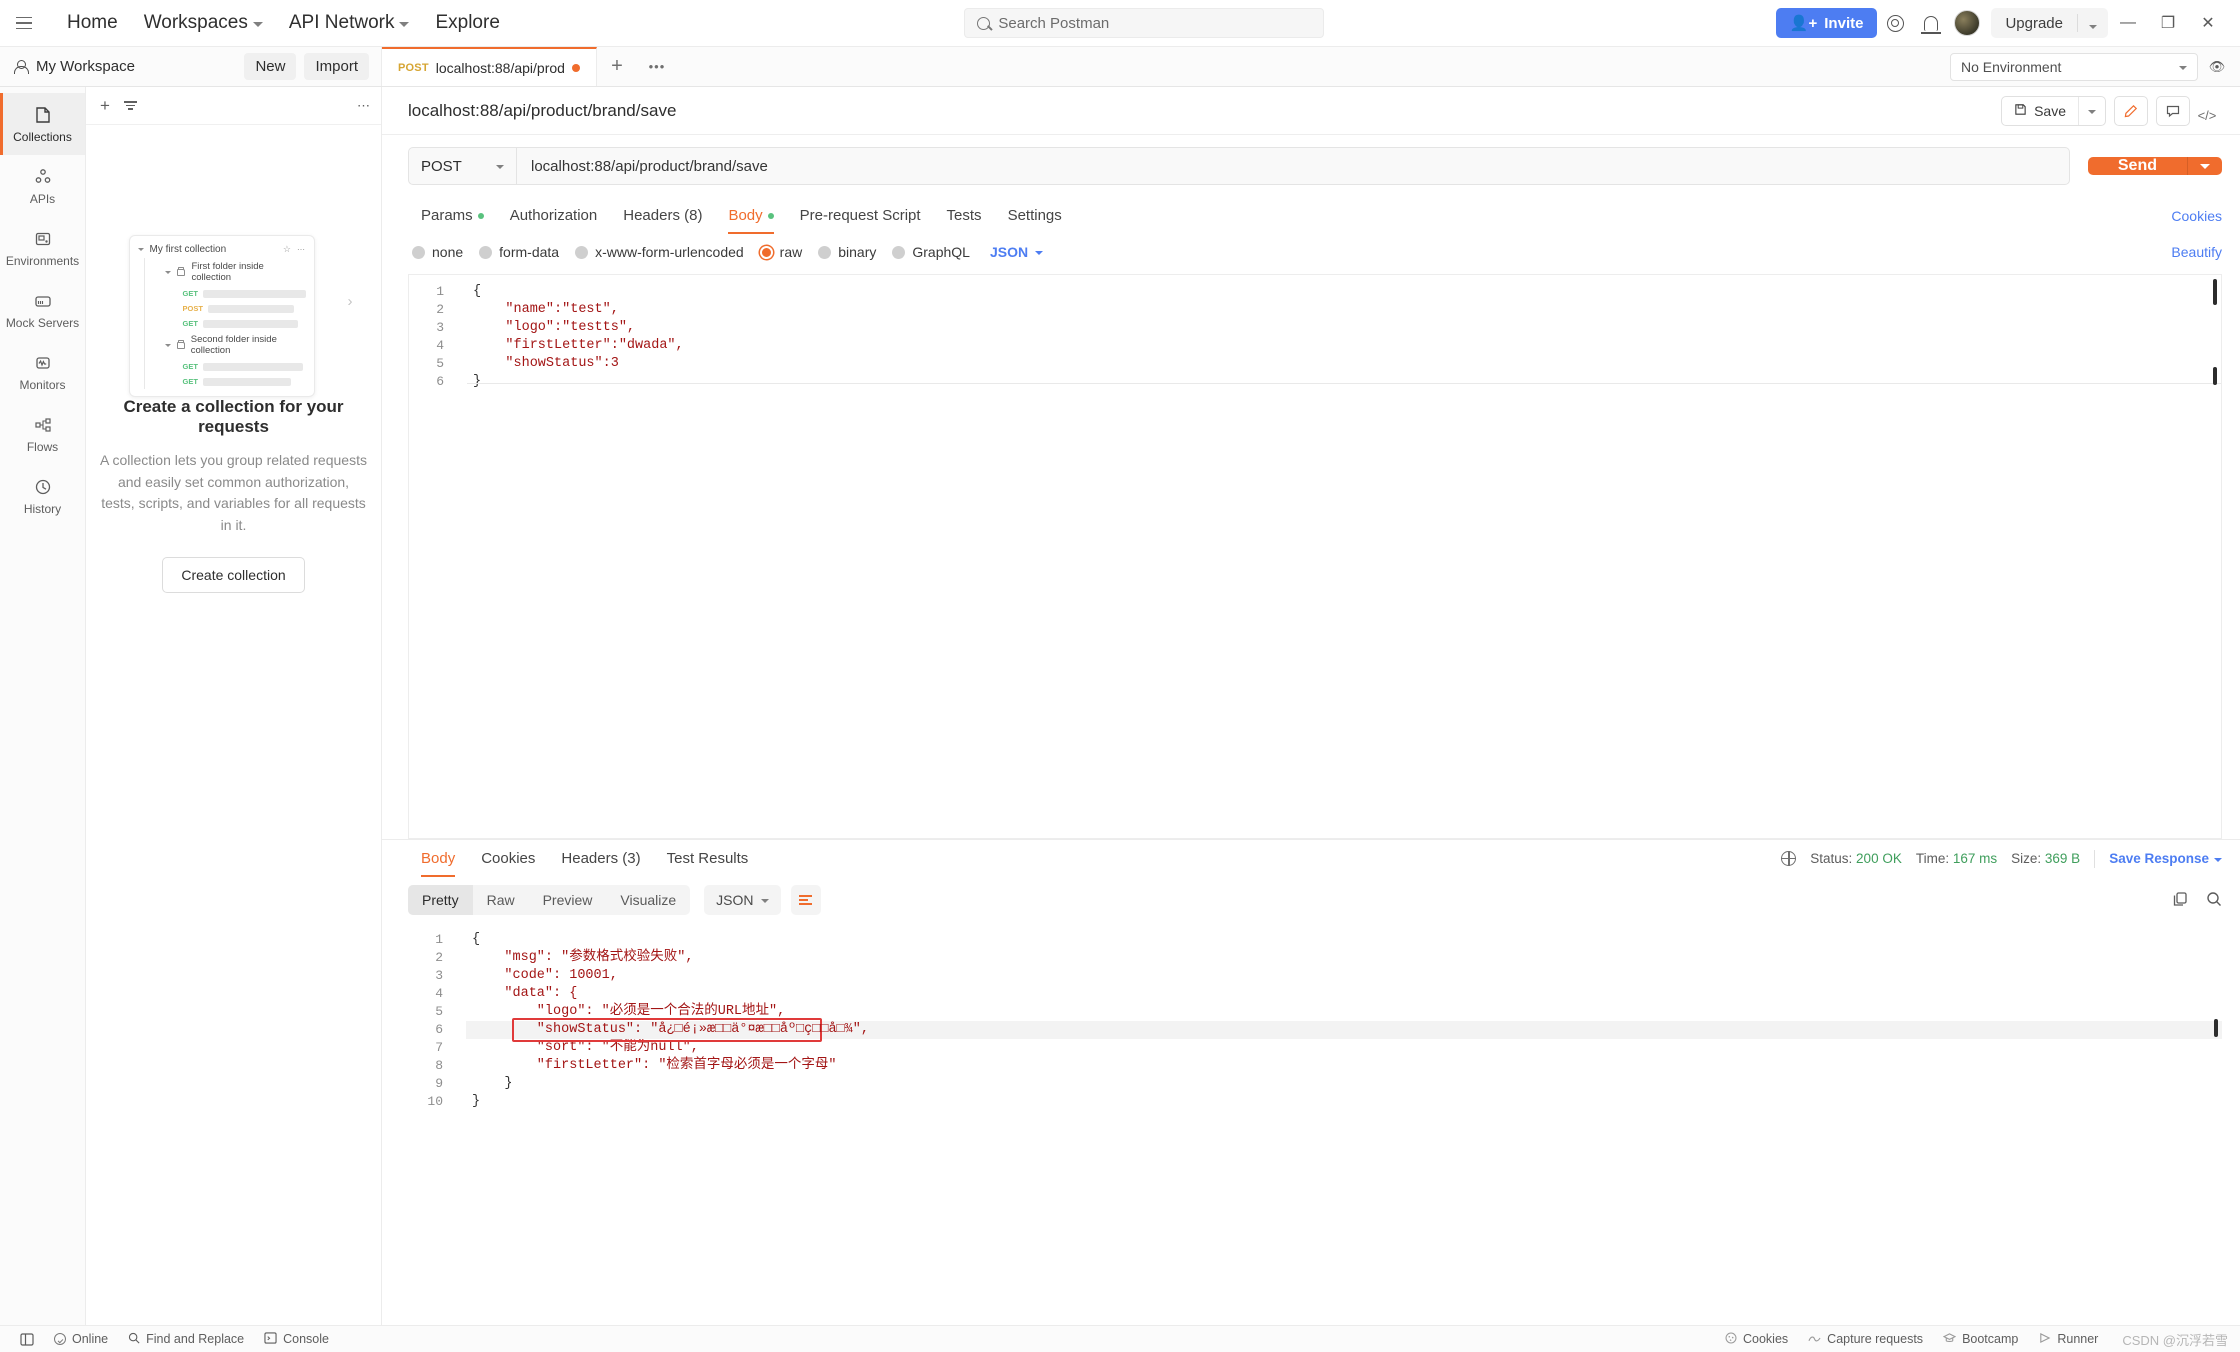 The width and height of the screenshot is (2240, 1352). I want to click on bell-icon, so click(1931, 24).